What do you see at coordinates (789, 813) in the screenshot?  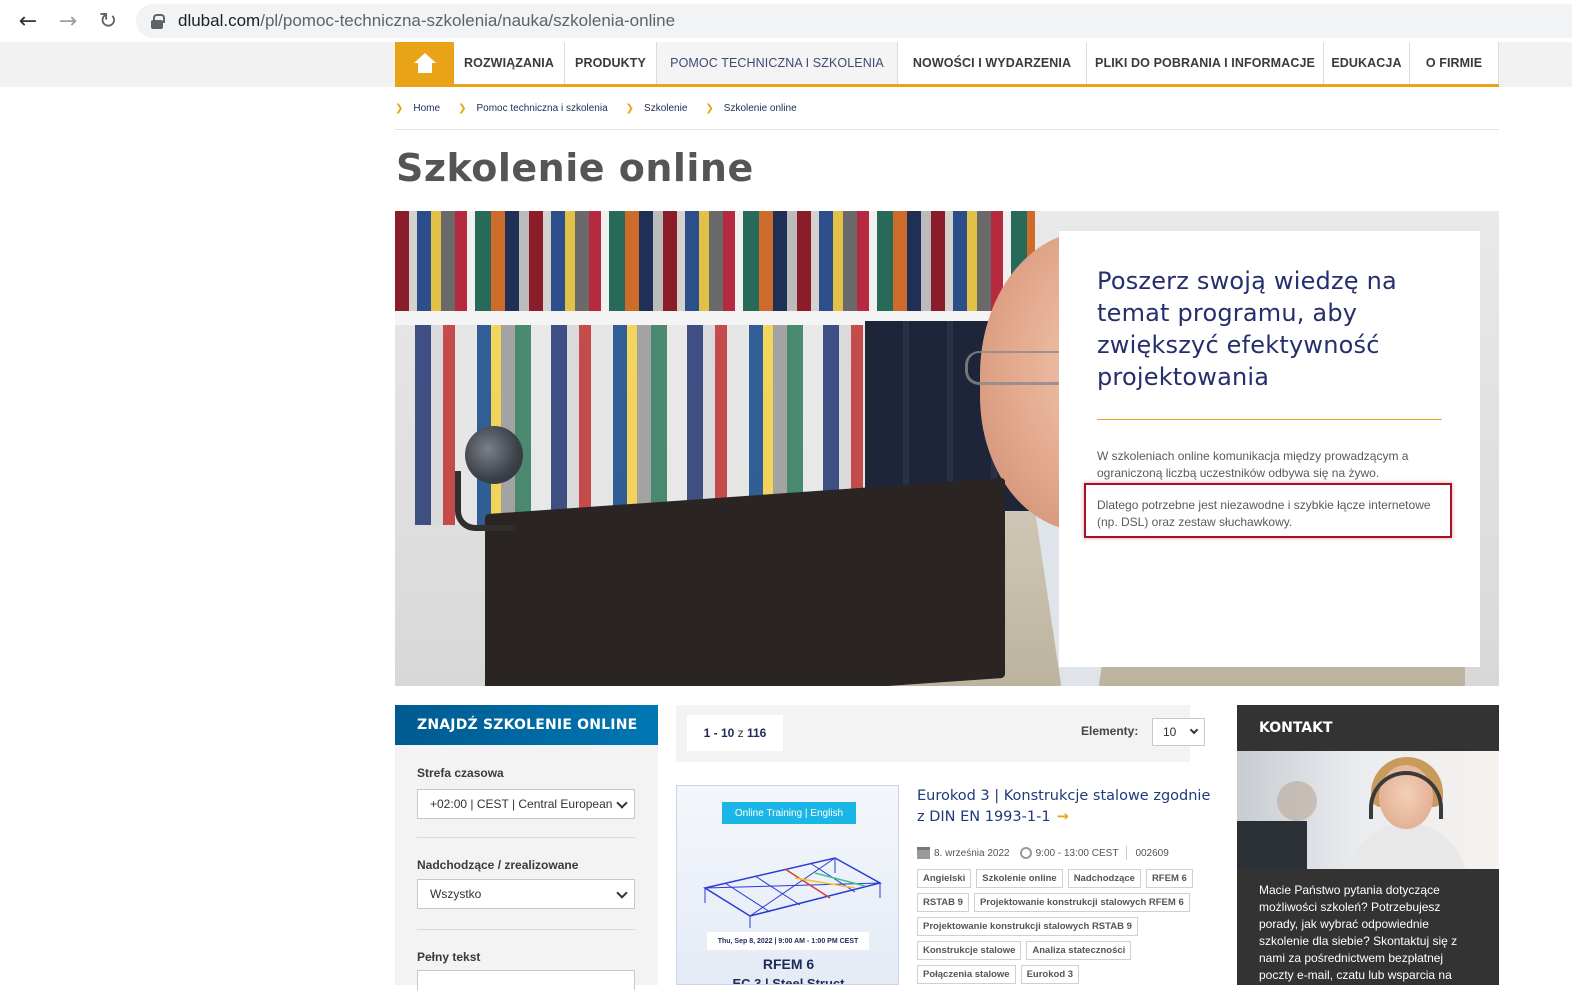 I see `thumbnail-tag: Online Training | English` at bounding box center [789, 813].